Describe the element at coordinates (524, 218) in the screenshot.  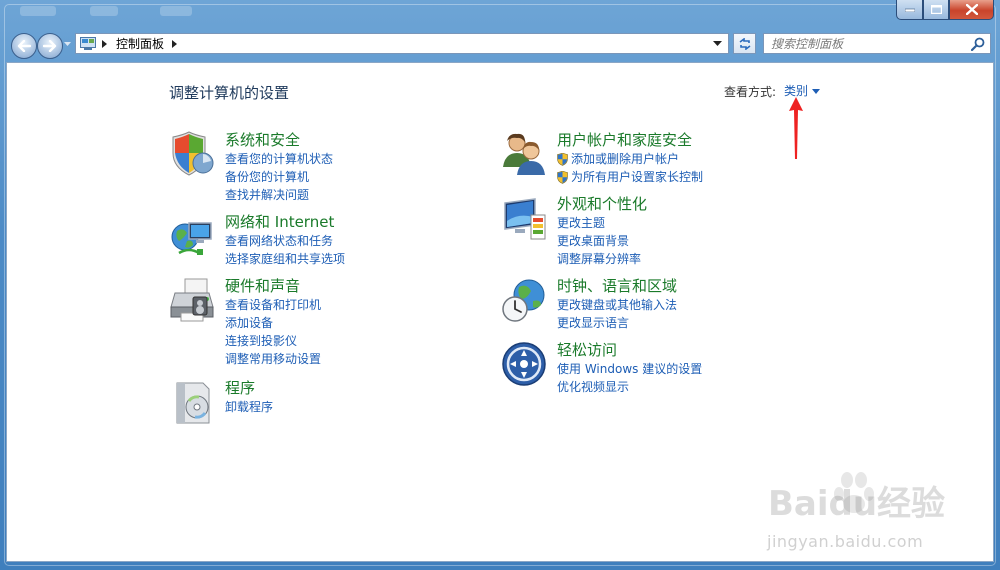
I see `appearance-icon` at that location.